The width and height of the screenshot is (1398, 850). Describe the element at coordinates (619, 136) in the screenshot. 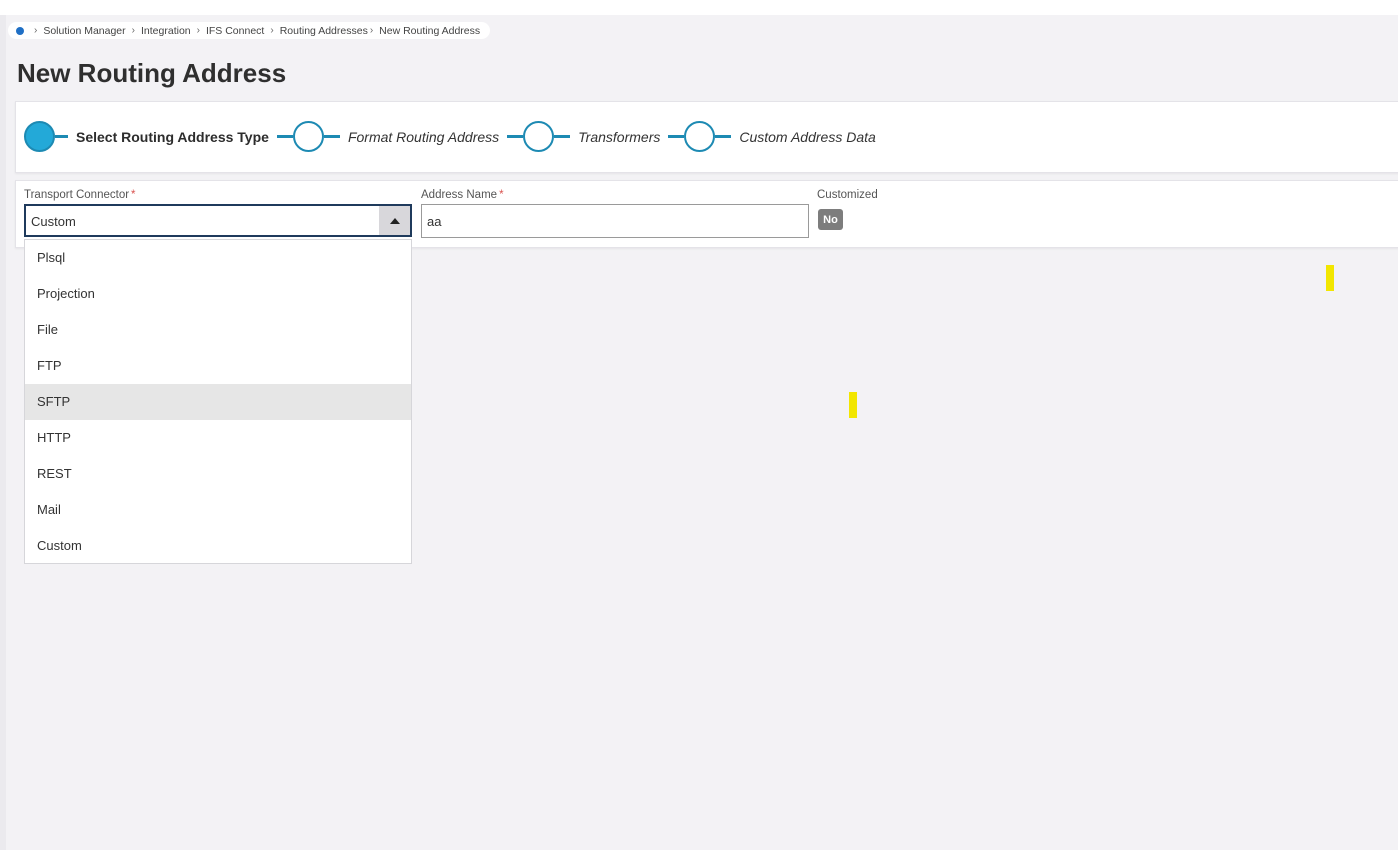

I see `step-label: Transformers` at that location.